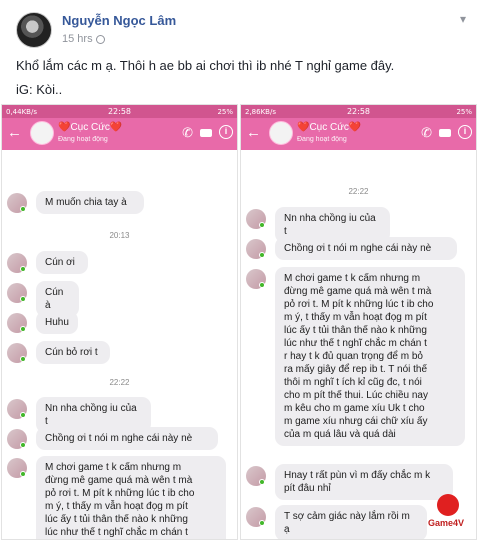  What do you see at coordinates (90, 202) in the screenshot?
I see `message-bubble: M muốn chia tay à` at bounding box center [90, 202].